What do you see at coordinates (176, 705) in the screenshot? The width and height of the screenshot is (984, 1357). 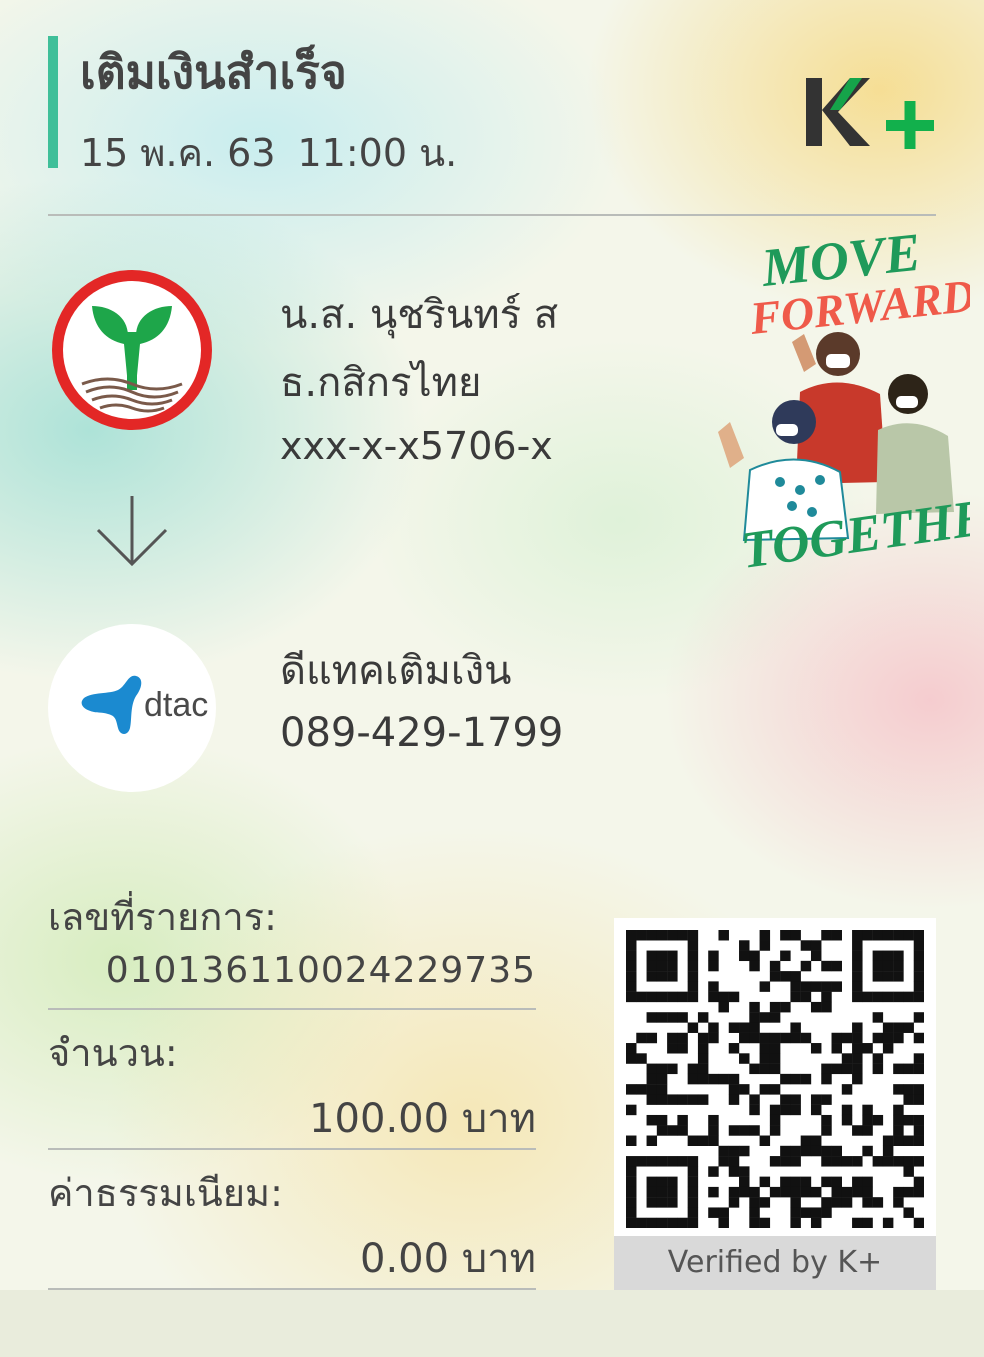 I see `dtac-logo-text: dtac` at bounding box center [176, 705].